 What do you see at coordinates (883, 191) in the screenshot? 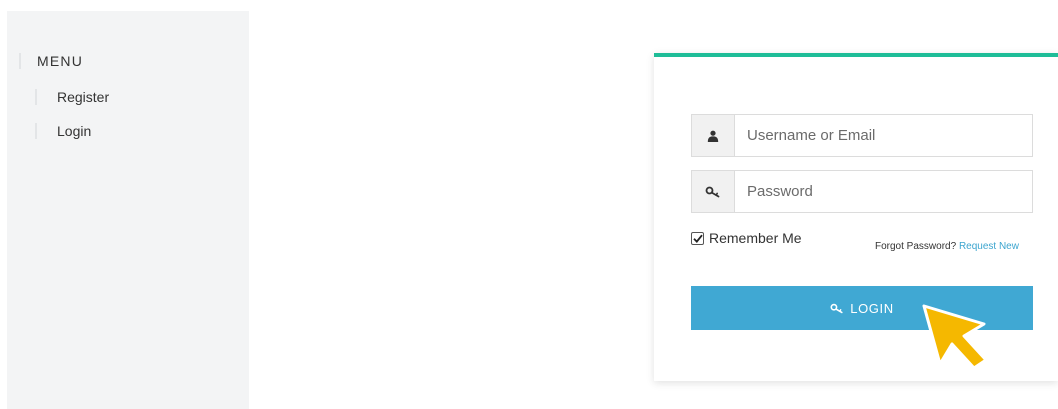
I see `password-input` at bounding box center [883, 191].